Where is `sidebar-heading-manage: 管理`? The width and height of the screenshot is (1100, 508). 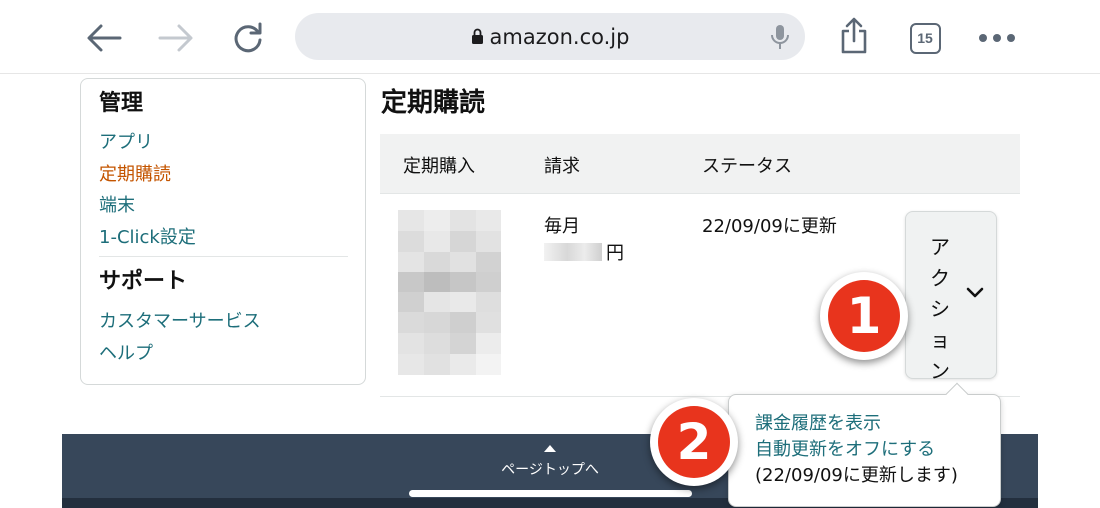 sidebar-heading-manage: 管理 is located at coordinates (121, 103).